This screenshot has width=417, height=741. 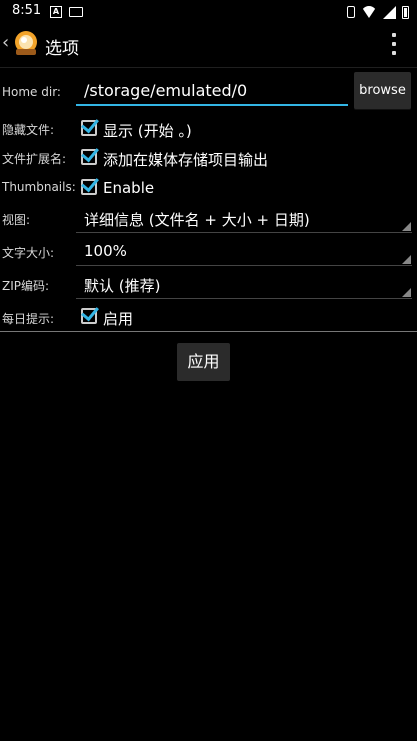 What do you see at coordinates (26, 286) in the screenshot?
I see `zip-encoding-label: ZIP编码:` at bounding box center [26, 286].